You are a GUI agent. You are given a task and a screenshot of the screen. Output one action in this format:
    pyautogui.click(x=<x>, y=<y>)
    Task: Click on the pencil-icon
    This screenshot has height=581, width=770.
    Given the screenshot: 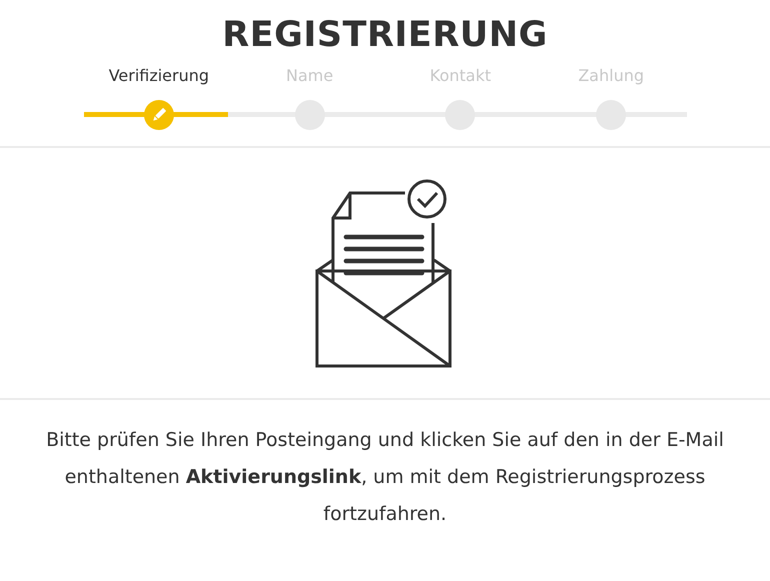 What is the action you would take?
    pyautogui.click(x=159, y=115)
    